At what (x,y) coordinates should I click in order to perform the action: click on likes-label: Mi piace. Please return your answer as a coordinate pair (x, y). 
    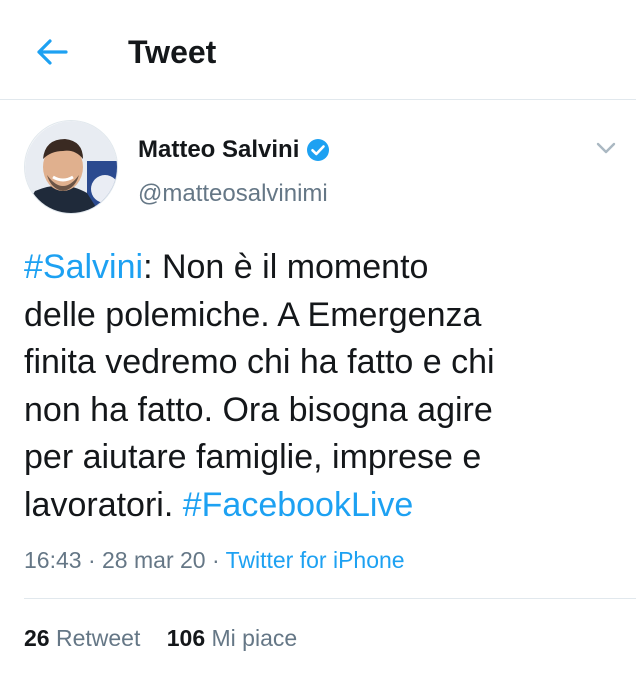
    Looking at the image, I should click on (254, 638).